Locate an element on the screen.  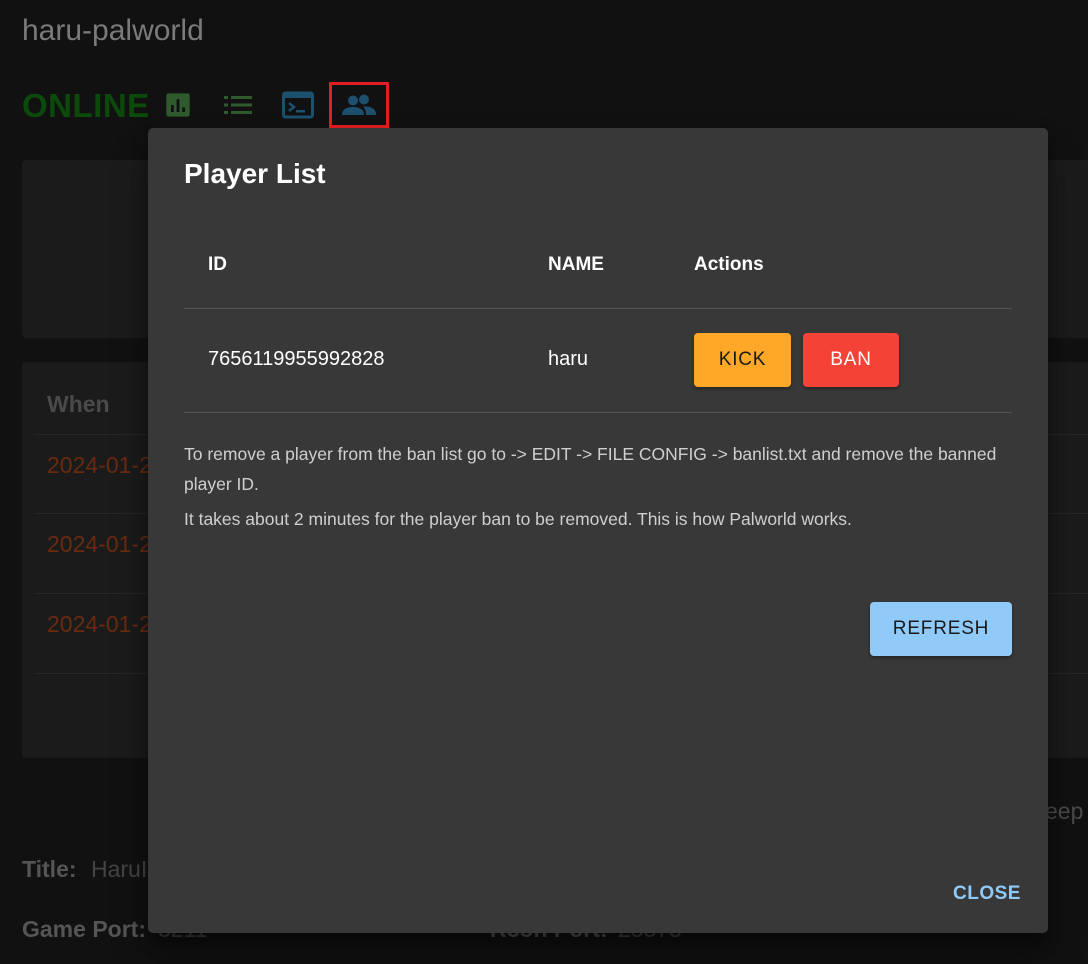
stats-icon is located at coordinates (178, 105).